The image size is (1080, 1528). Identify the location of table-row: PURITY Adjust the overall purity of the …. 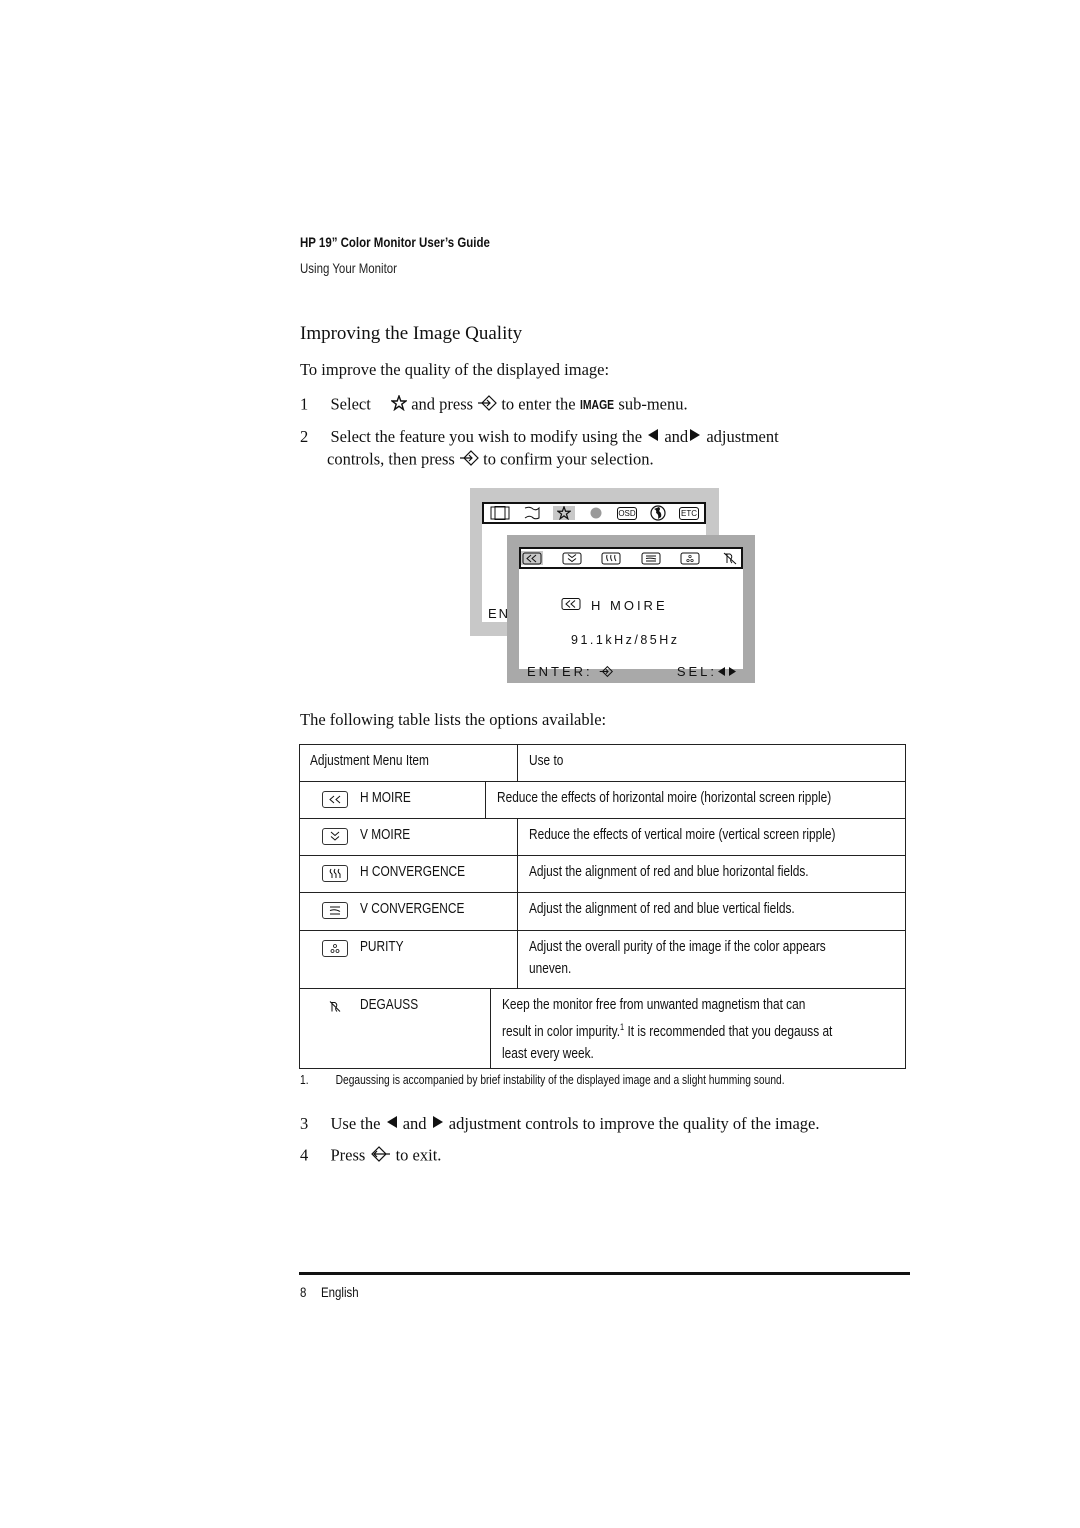
(602, 959).